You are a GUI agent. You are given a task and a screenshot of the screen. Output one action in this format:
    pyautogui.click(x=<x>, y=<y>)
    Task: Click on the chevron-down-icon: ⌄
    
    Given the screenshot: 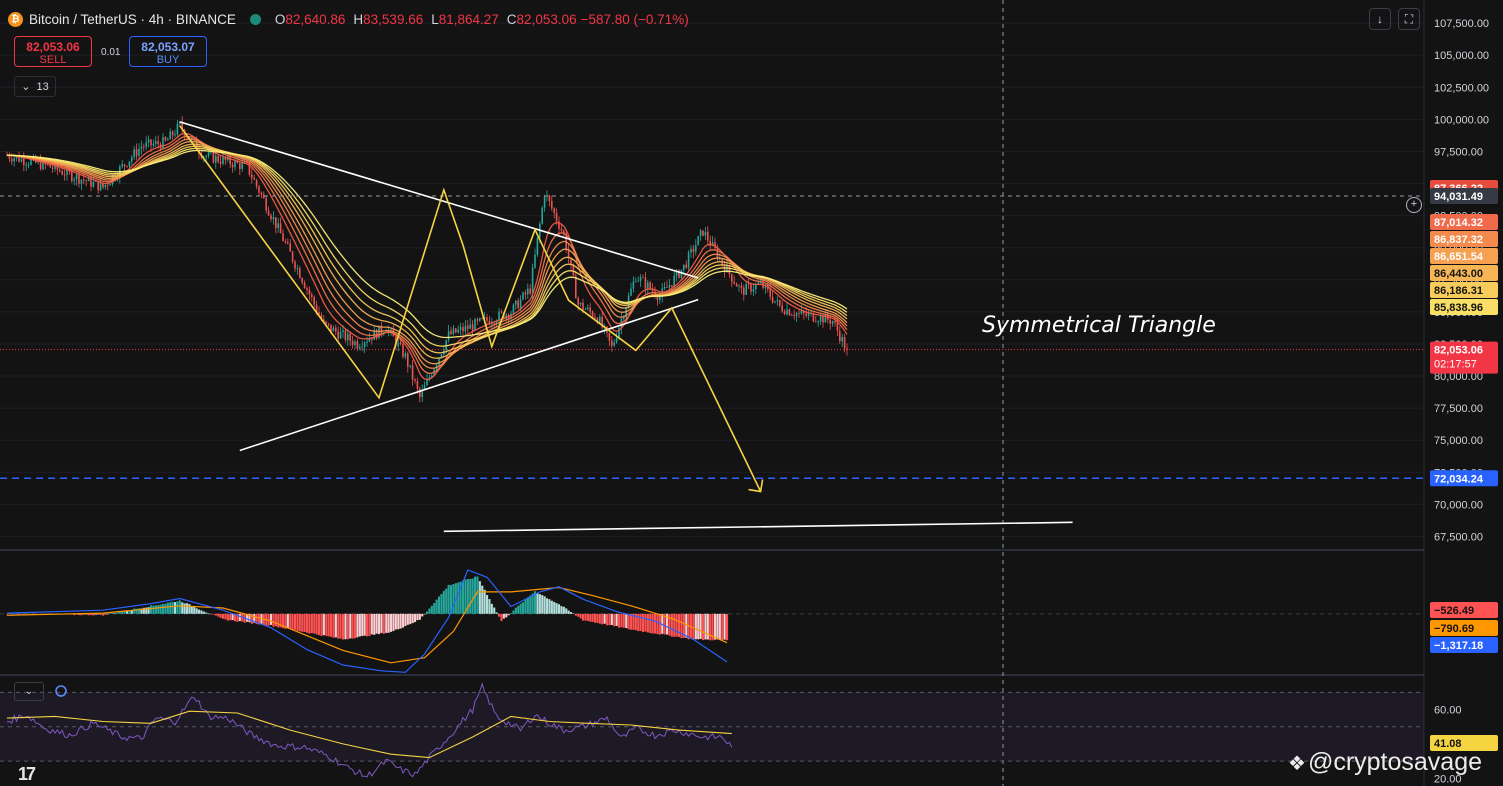 What is the action you would take?
    pyautogui.click(x=26, y=87)
    